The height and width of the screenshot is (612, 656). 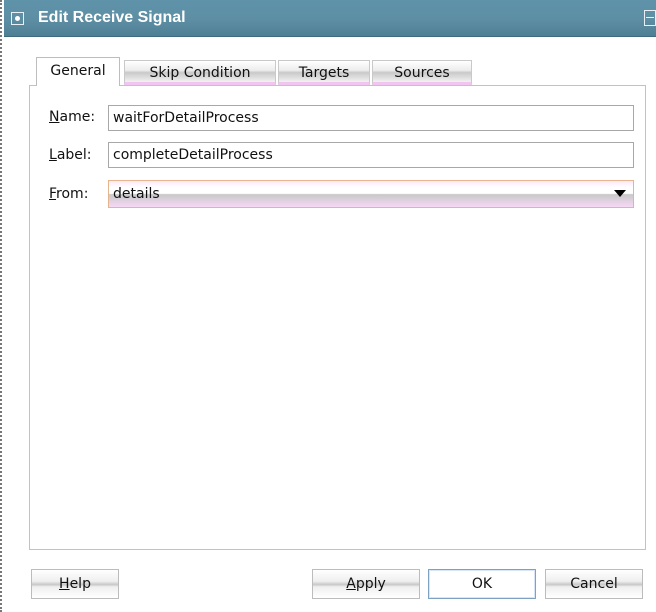 What do you see at coordinates (482, 584) in the screenshot?
I see `ok-button: OK` at bounding box center [482, 584].